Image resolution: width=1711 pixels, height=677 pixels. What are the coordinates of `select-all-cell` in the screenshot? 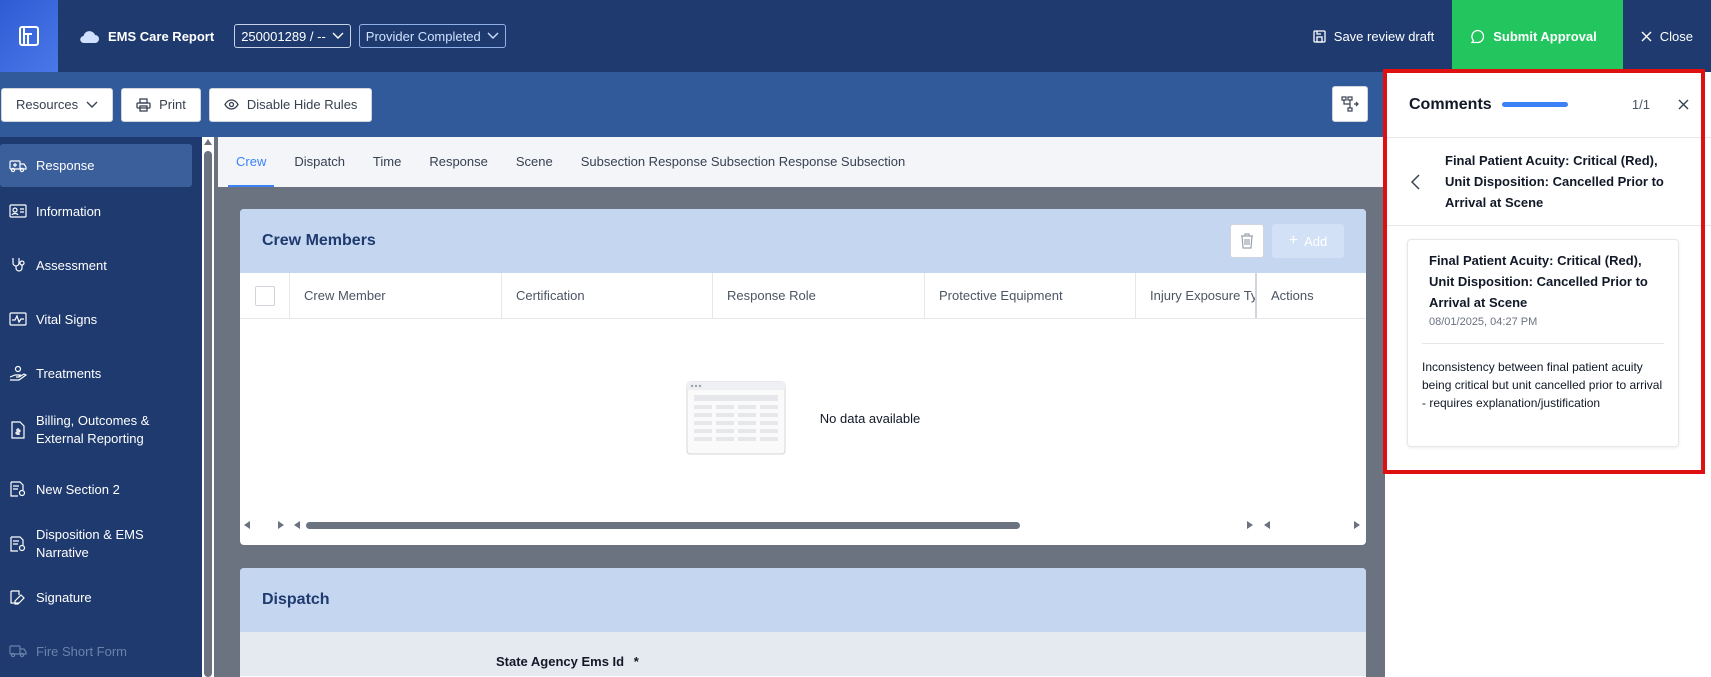 It's located at (265, 295).